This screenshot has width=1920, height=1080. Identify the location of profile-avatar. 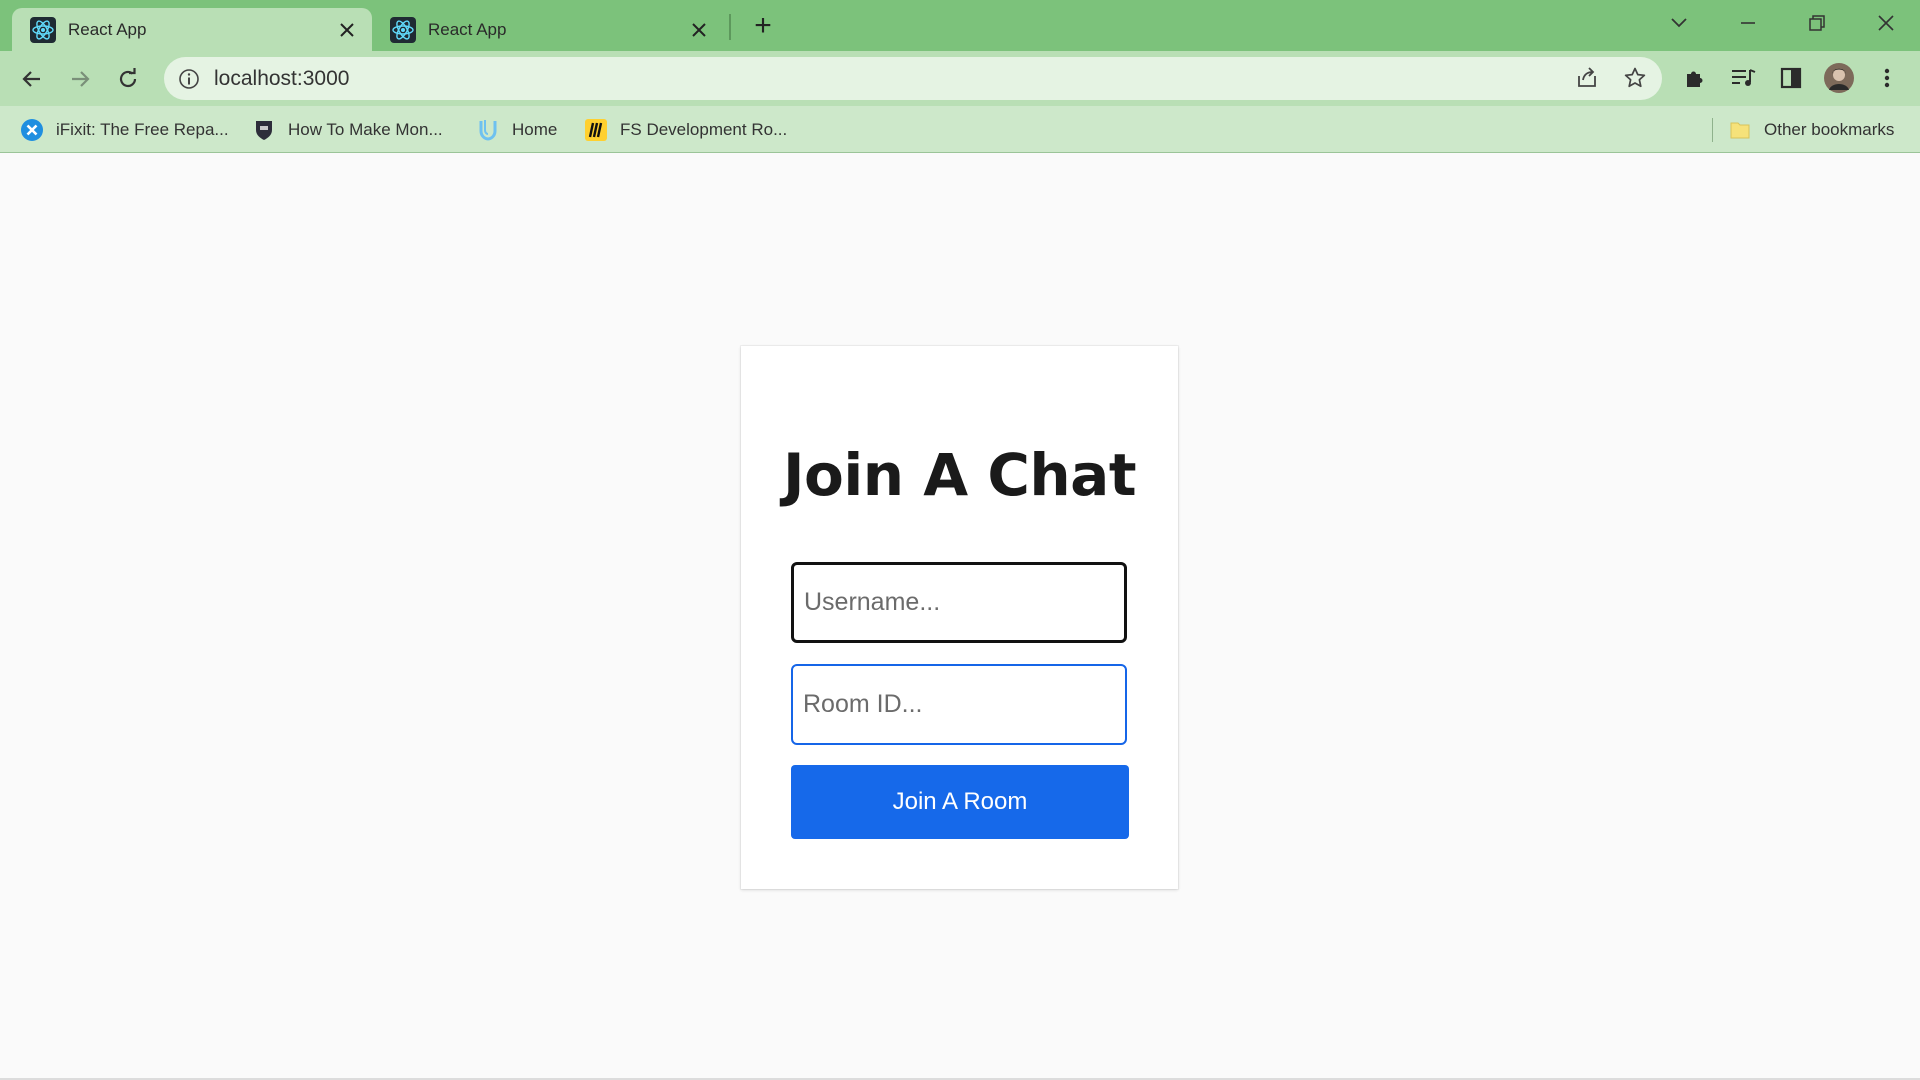
(1839, 78).